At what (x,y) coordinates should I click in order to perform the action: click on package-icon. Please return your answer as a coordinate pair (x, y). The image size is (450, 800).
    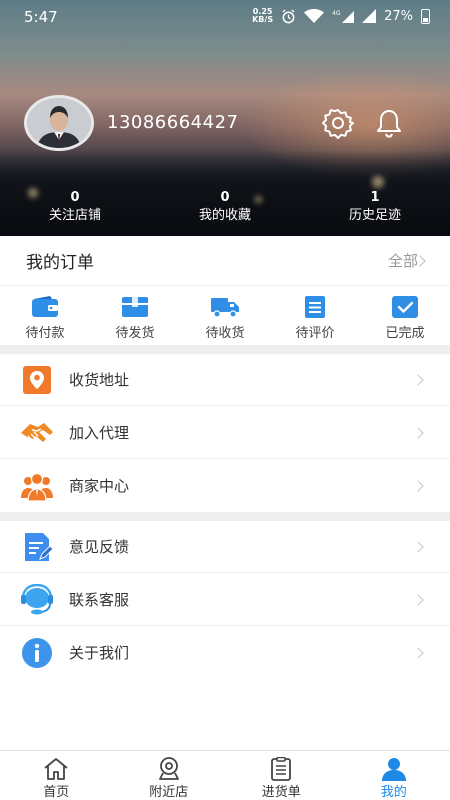
    Looking at the image, I should click on (135, 307).